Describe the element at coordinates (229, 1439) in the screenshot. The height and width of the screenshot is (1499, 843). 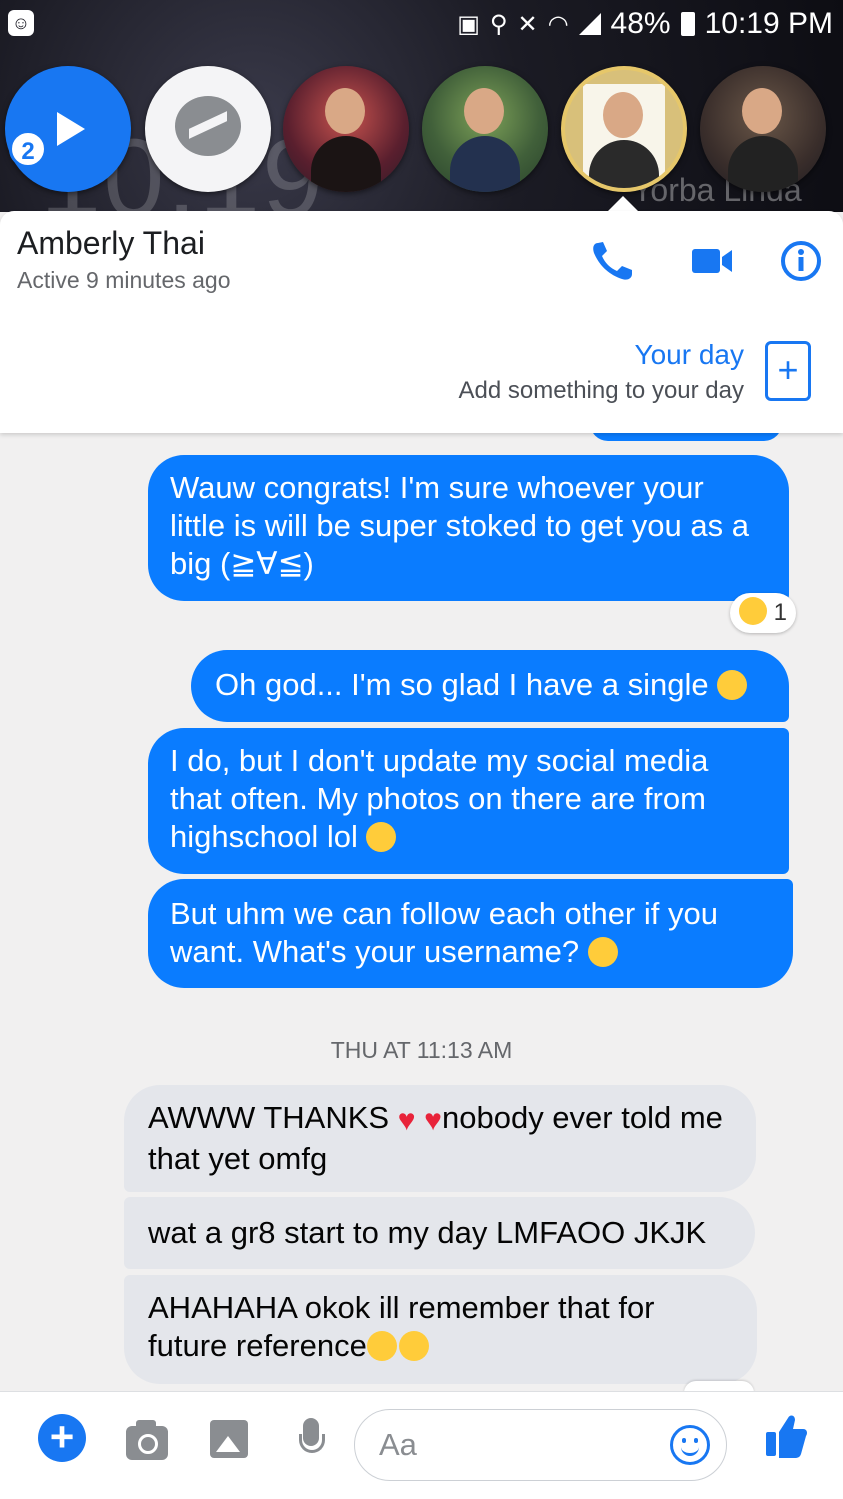
I see `gallery-icon` at that location.